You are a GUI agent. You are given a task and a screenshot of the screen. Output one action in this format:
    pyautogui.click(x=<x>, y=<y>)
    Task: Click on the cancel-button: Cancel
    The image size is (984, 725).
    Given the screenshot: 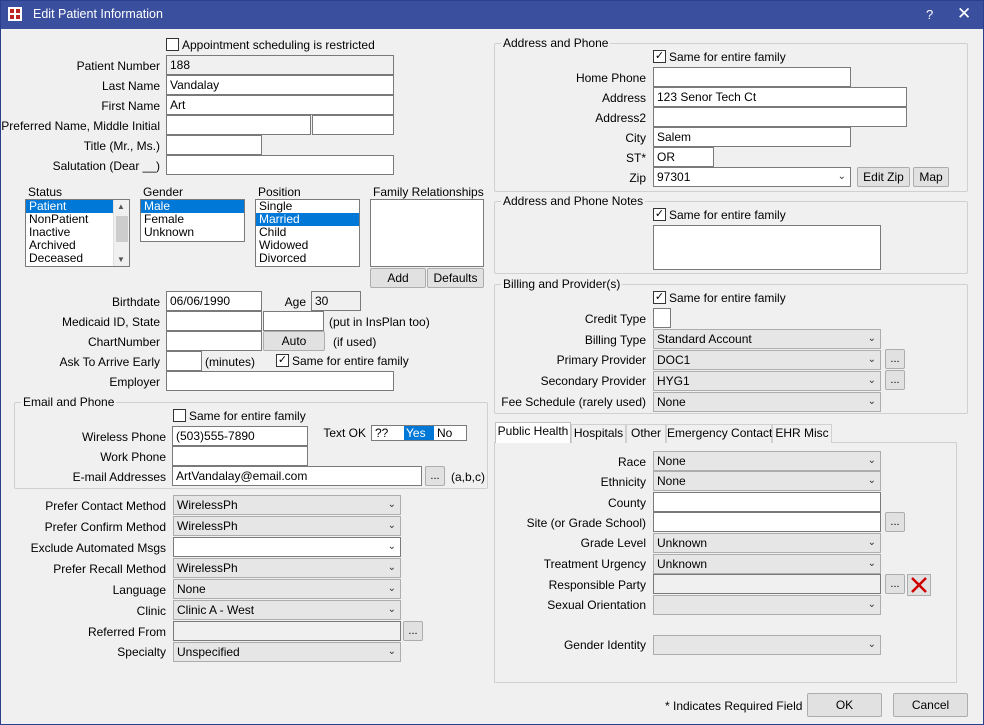 What is the action you would take?
    pyautogui.click(x=930, y=705)
    